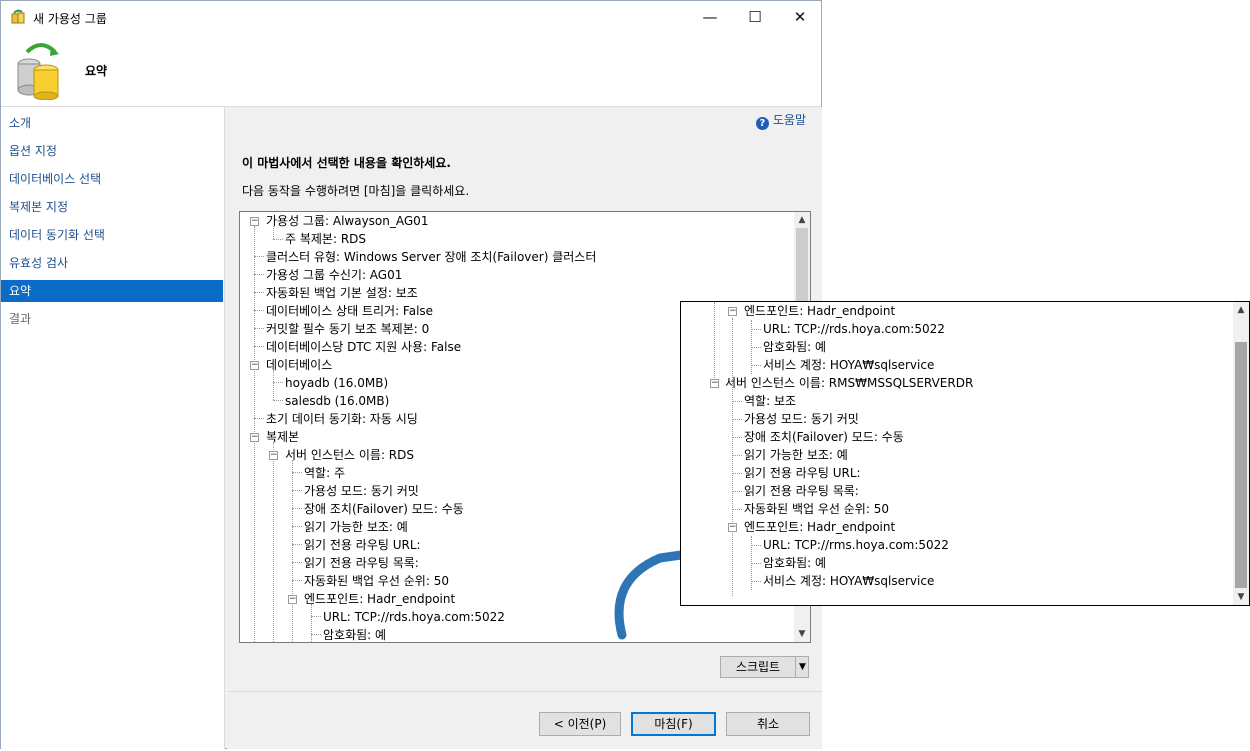 This screenshot has width=1250, height=751. What do you see at coordinates (337, 383) in the screenshot?
I see `tree-node: hoyadb (16.0MB)` at bounding box center [337, 383].